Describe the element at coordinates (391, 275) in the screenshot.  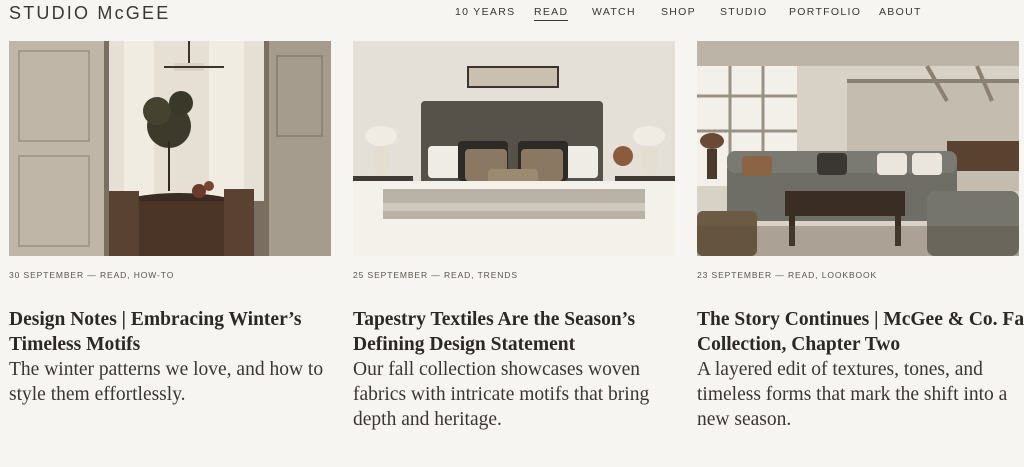
I see `article-date: 25 SEPTEMBER` at that location.